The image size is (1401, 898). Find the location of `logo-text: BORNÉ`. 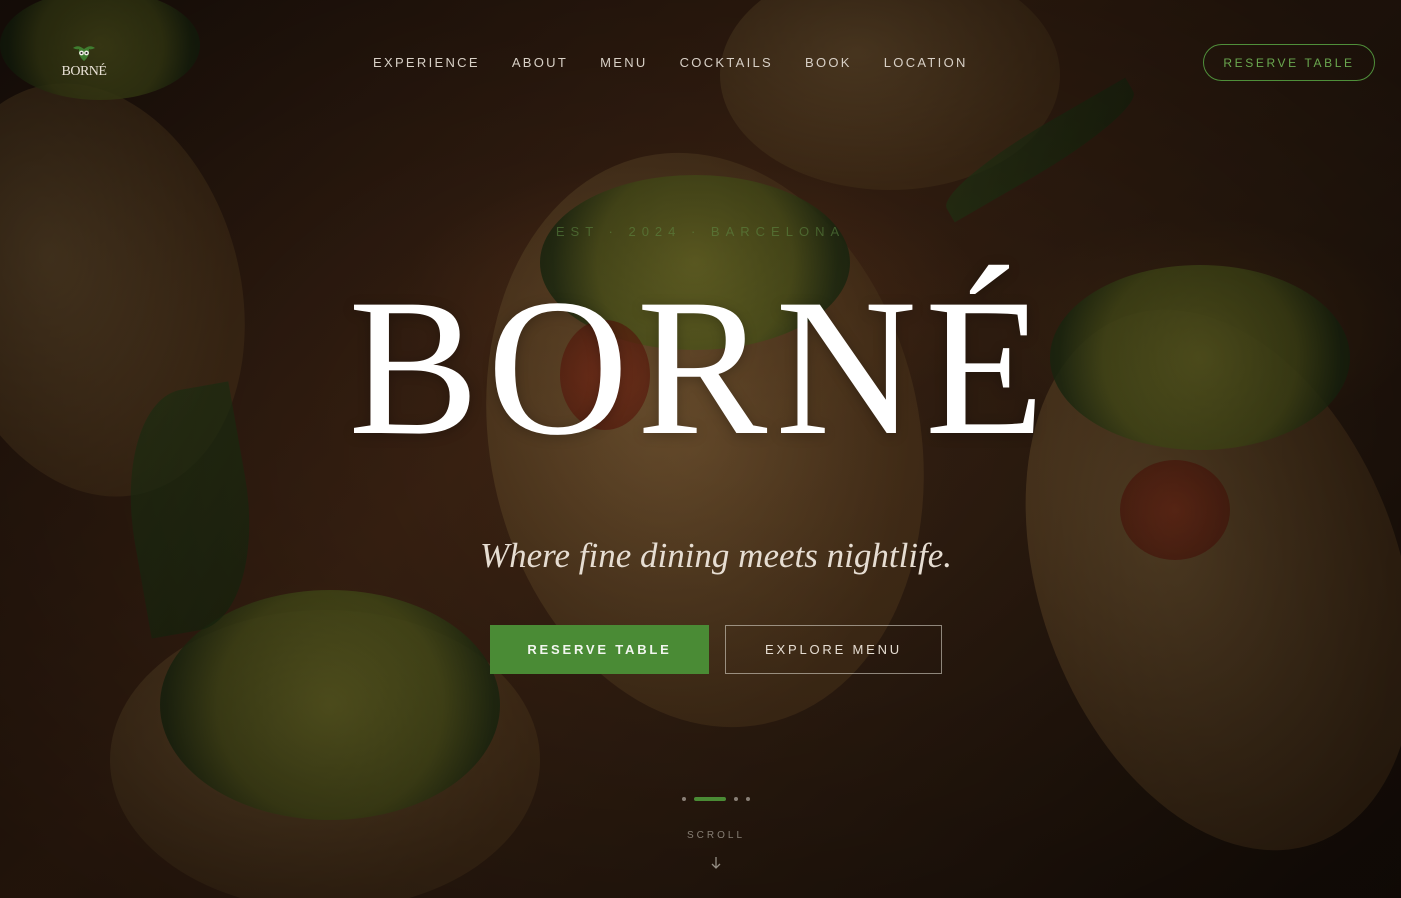

logo-text: BORNÉ is located at coordinates (84, 71).